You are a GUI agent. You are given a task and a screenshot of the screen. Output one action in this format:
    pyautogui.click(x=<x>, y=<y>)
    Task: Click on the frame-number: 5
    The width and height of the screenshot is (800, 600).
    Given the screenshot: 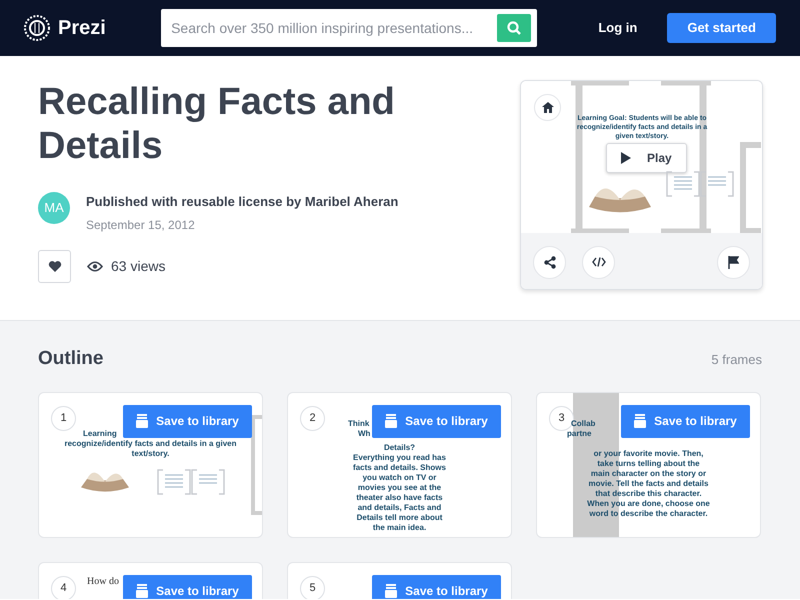 What is the action you would take?
    pyautogui.click(x=312, y=587)
    